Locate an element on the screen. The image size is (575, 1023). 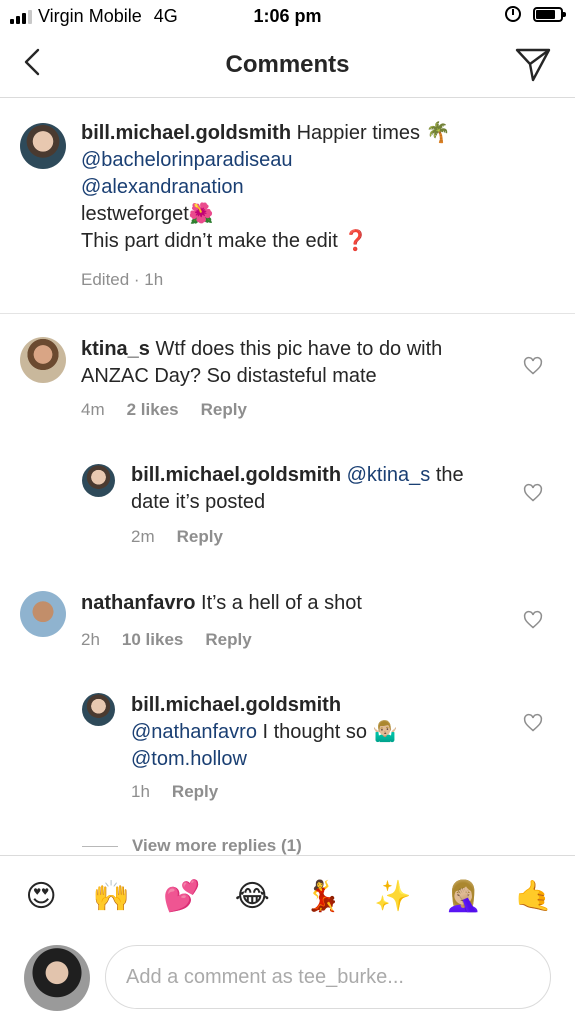
caption-line1: Happier times is located at coordinates (358, 133).